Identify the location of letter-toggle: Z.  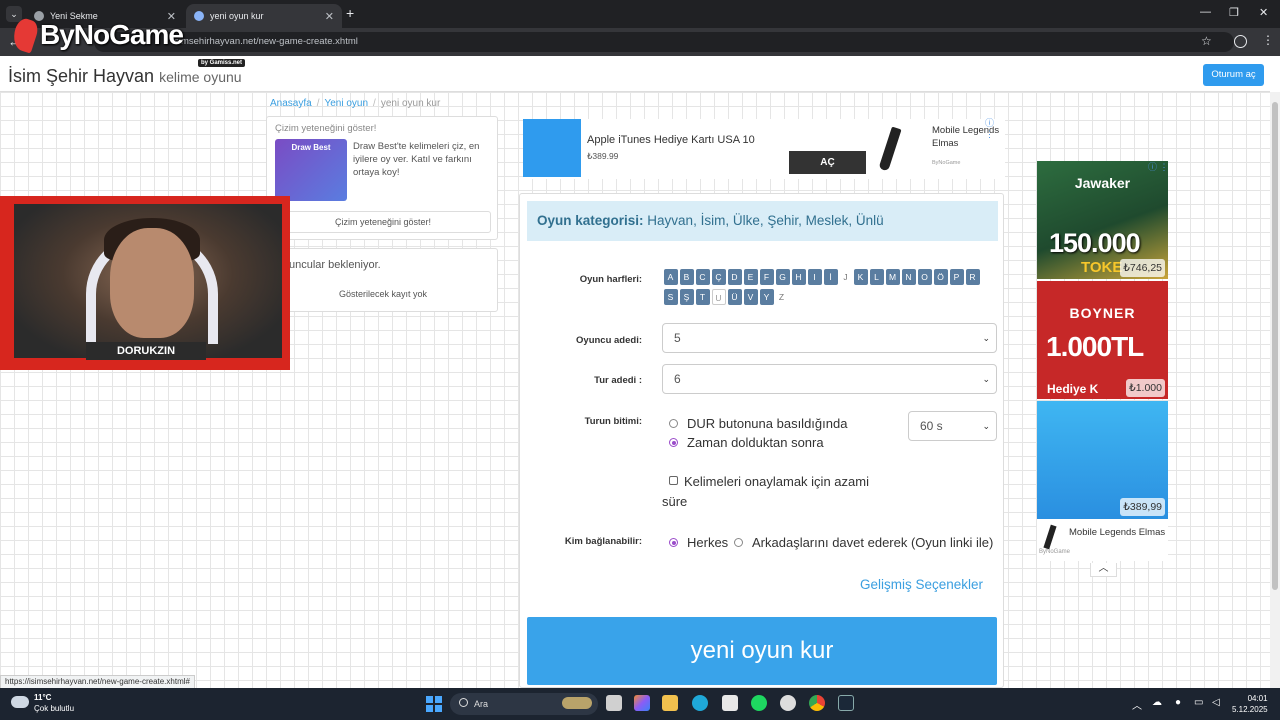
(782, 297).